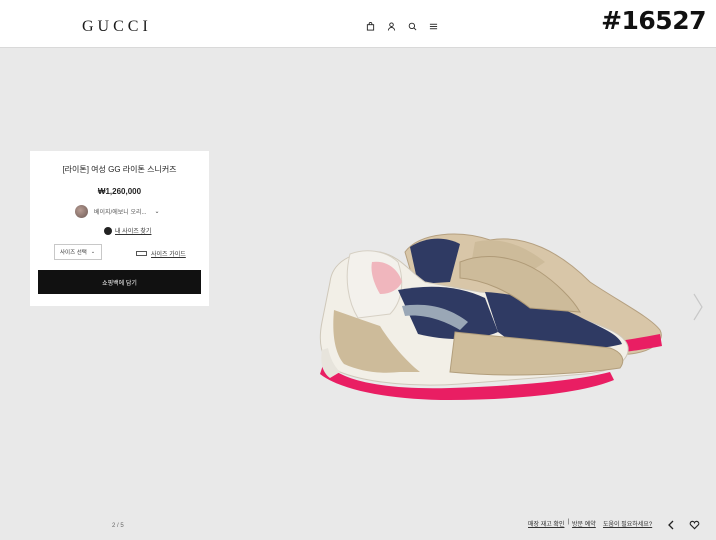  What do you see at coordinates (119, 191) in the screenshot?
I see `product-price: ₩1,260,000` at bounding box center [119, 191].